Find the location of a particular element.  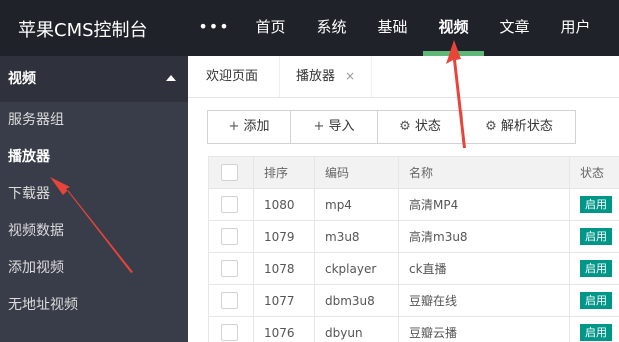

sidebar-item-add-video: 添加视频 is located at coordinates (94, 268).